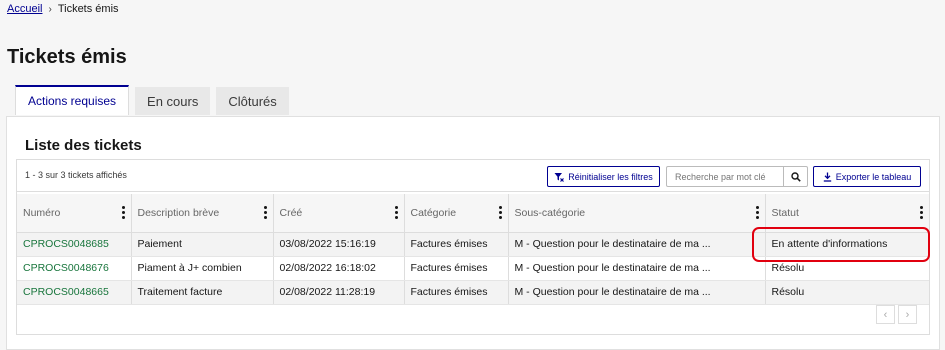 This screenshot has width=945, height=350. Describe the element at coordinates (637, 213) in the screenshot. I see `column-header-sous-categorie: Sous-catégorie` at that location.